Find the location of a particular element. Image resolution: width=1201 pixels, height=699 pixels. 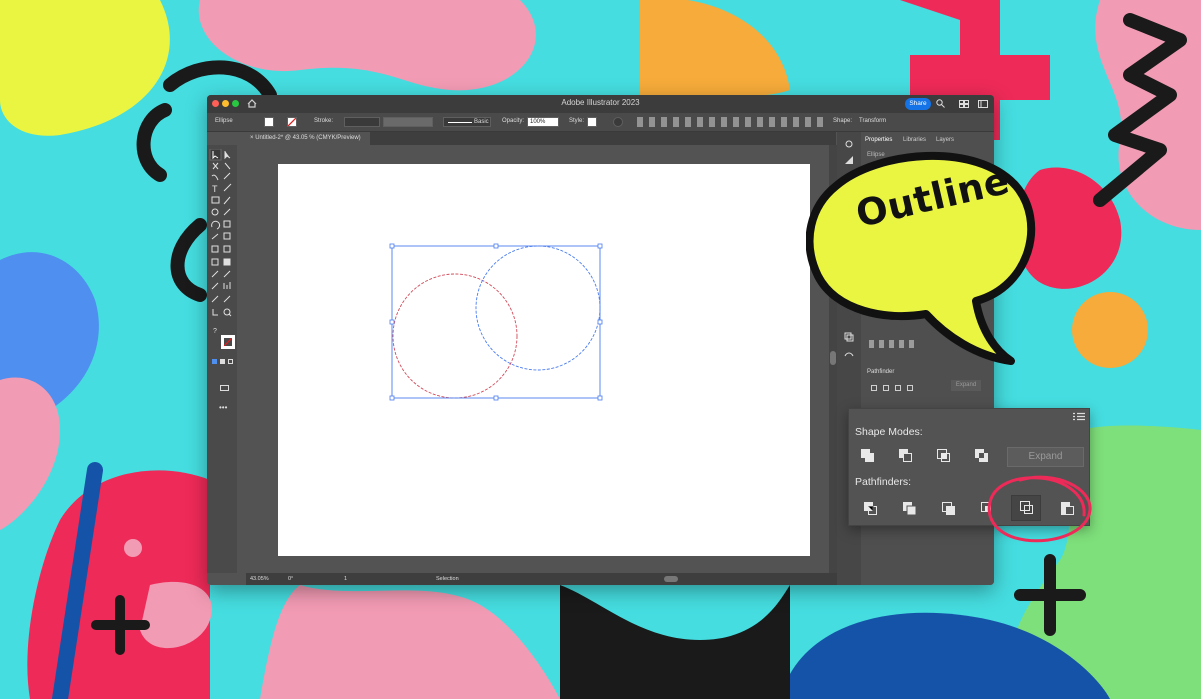

color-mode-icon is located at coordinates (214, 361).